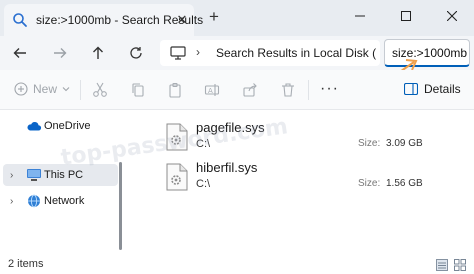 The width and height of the screenshot is (474, 274). What do you see at coordinates (237, 90) in the screenshot?
I see `command-bar: New A ··· Details` at bounding box center [237, 90].